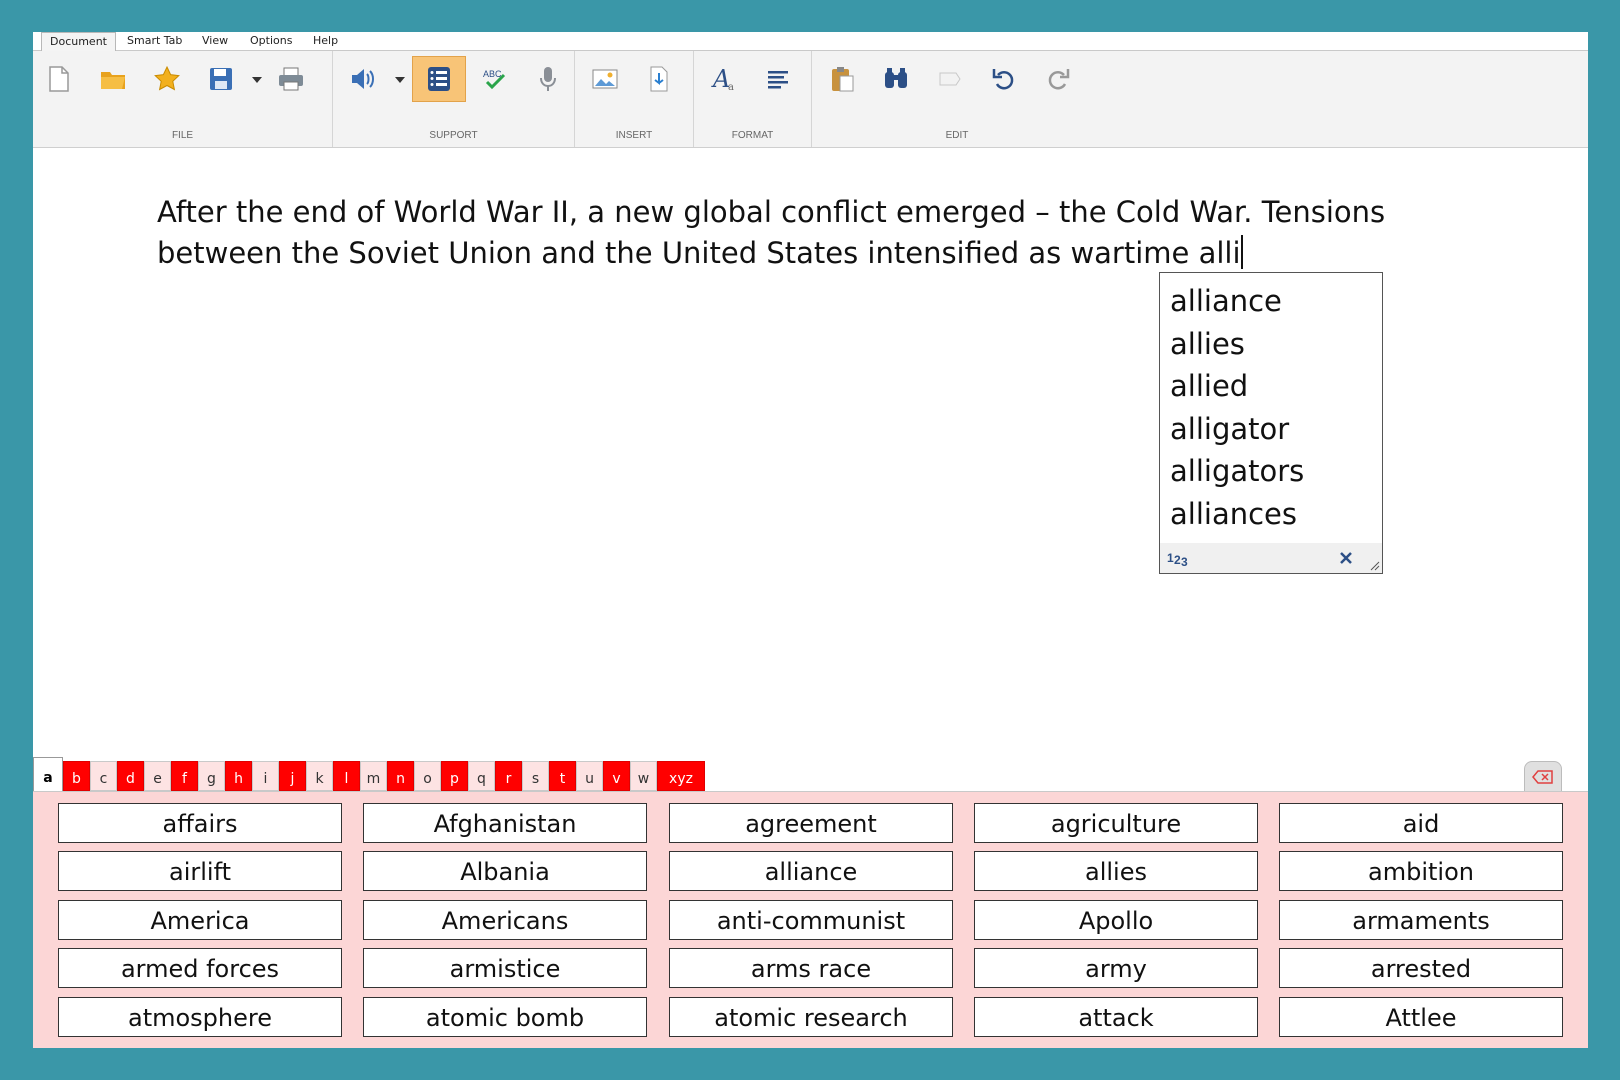 The image size is (1620, 1080). What do you see at coordinates (182, 135) in the screenshot?
I see `file-group-label: FILE` at bounding box center [182, 135].